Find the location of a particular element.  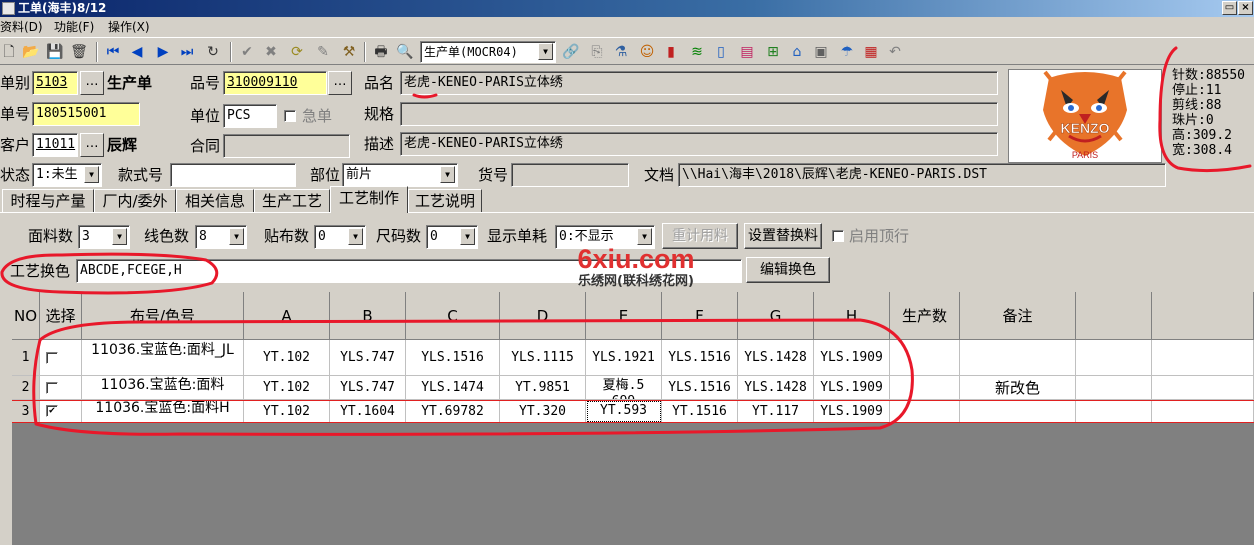

tab-schedule: 时程与产量 is located at coordinates (48, 200).